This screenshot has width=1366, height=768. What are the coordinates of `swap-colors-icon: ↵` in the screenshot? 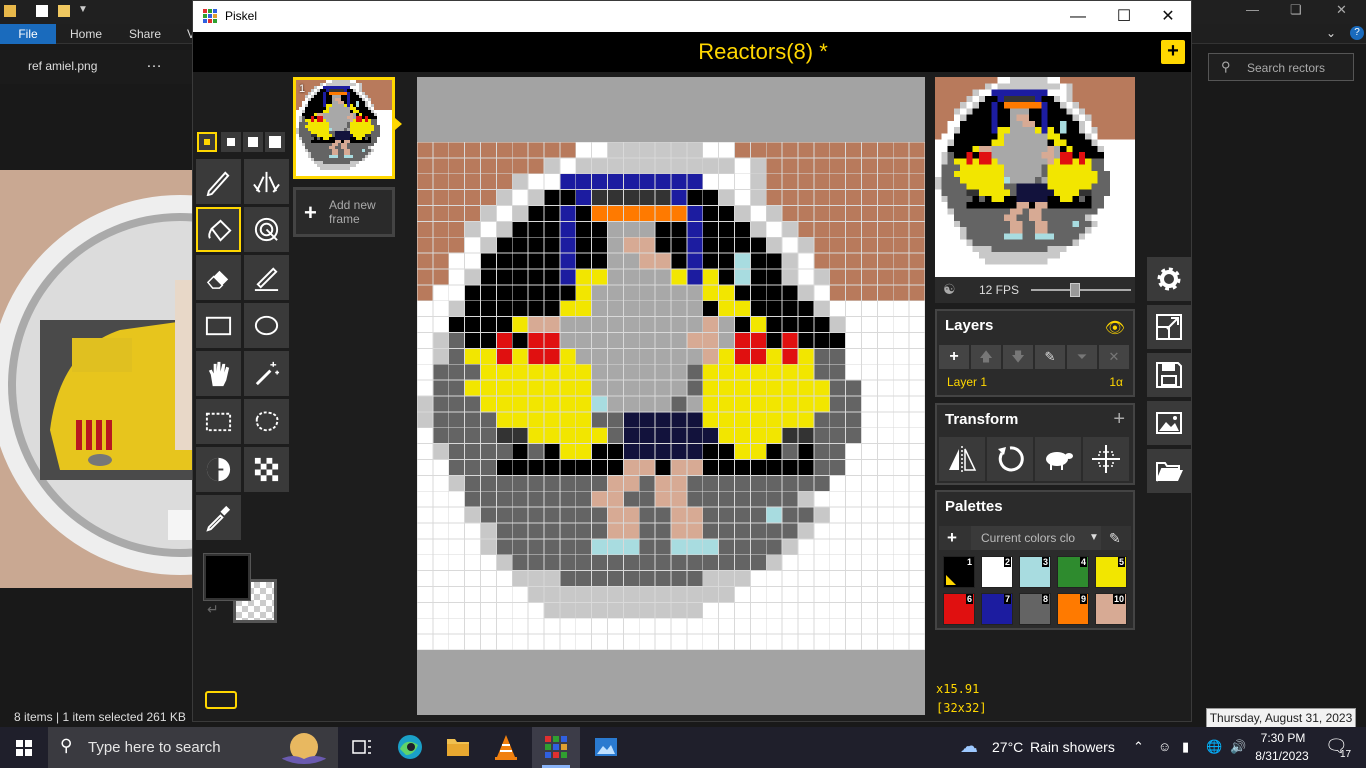 It's located at (213, 609).